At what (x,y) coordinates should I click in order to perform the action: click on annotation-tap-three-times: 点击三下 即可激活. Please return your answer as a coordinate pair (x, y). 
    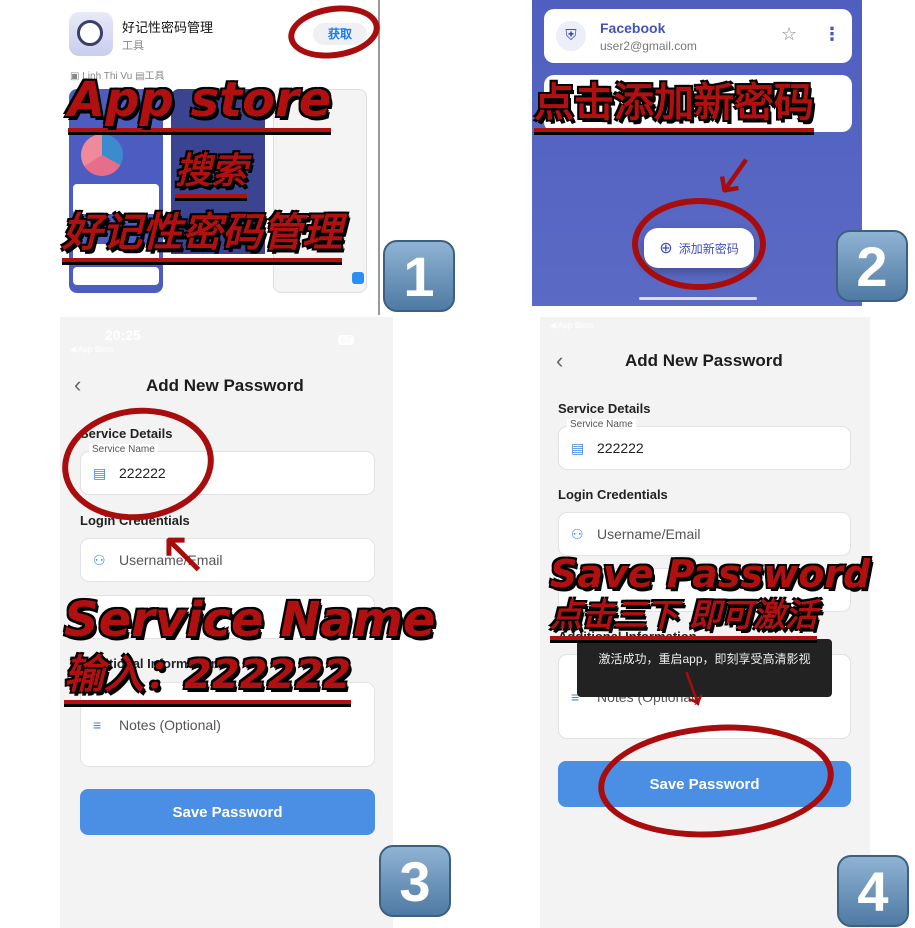
    Looking at the image, I should click on (684, 615).